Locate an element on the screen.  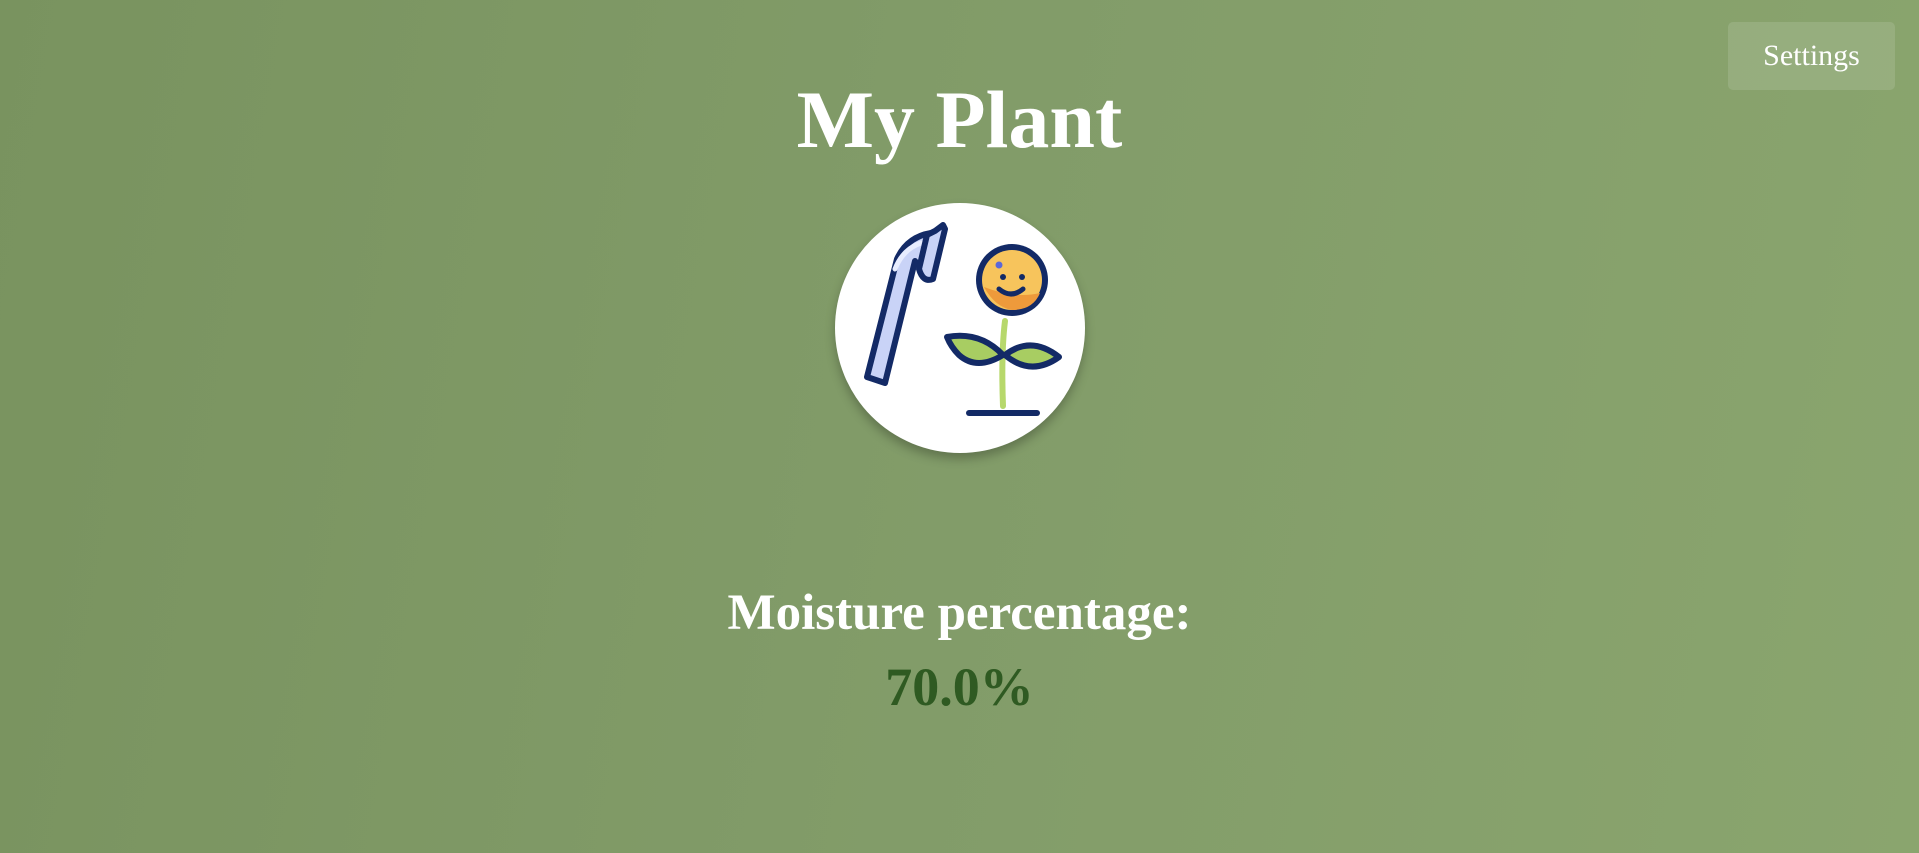
page-title: My Plant is located at coordinates (959, 119).